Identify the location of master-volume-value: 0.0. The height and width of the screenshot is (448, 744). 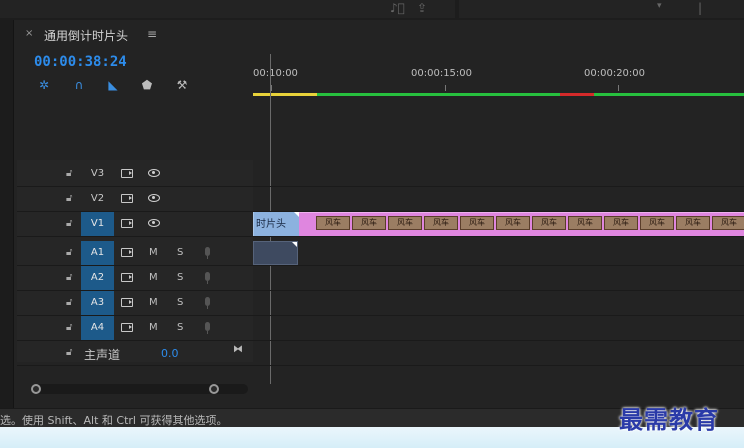
(170, 353).